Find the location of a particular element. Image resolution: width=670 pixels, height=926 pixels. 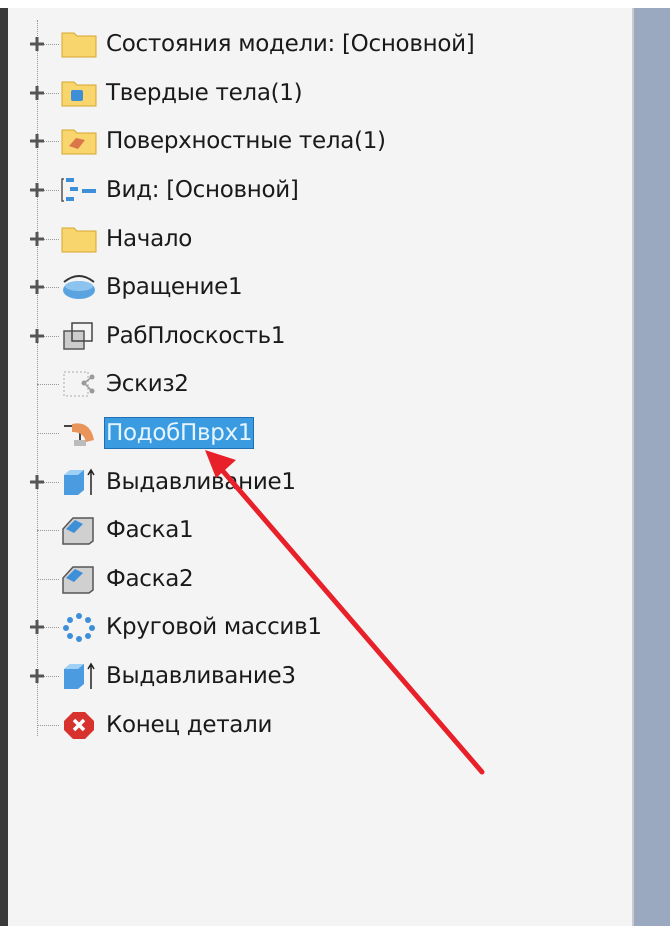

tree-item: Вид: [Основной] is located at coordinates (202, 190).